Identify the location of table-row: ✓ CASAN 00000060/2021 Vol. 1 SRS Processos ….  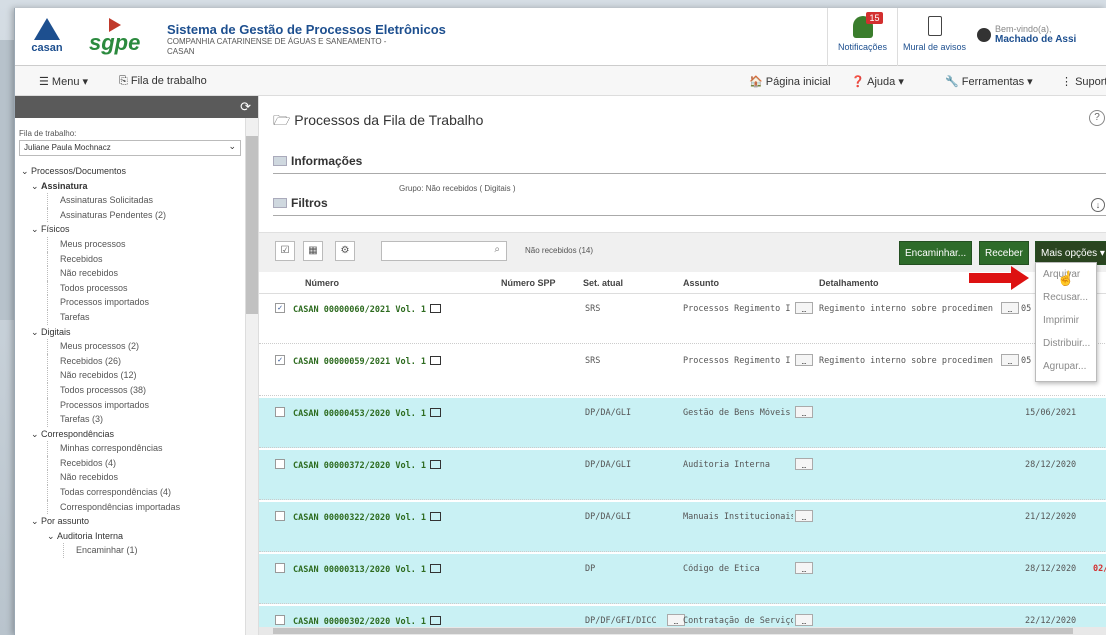
(682, 319).